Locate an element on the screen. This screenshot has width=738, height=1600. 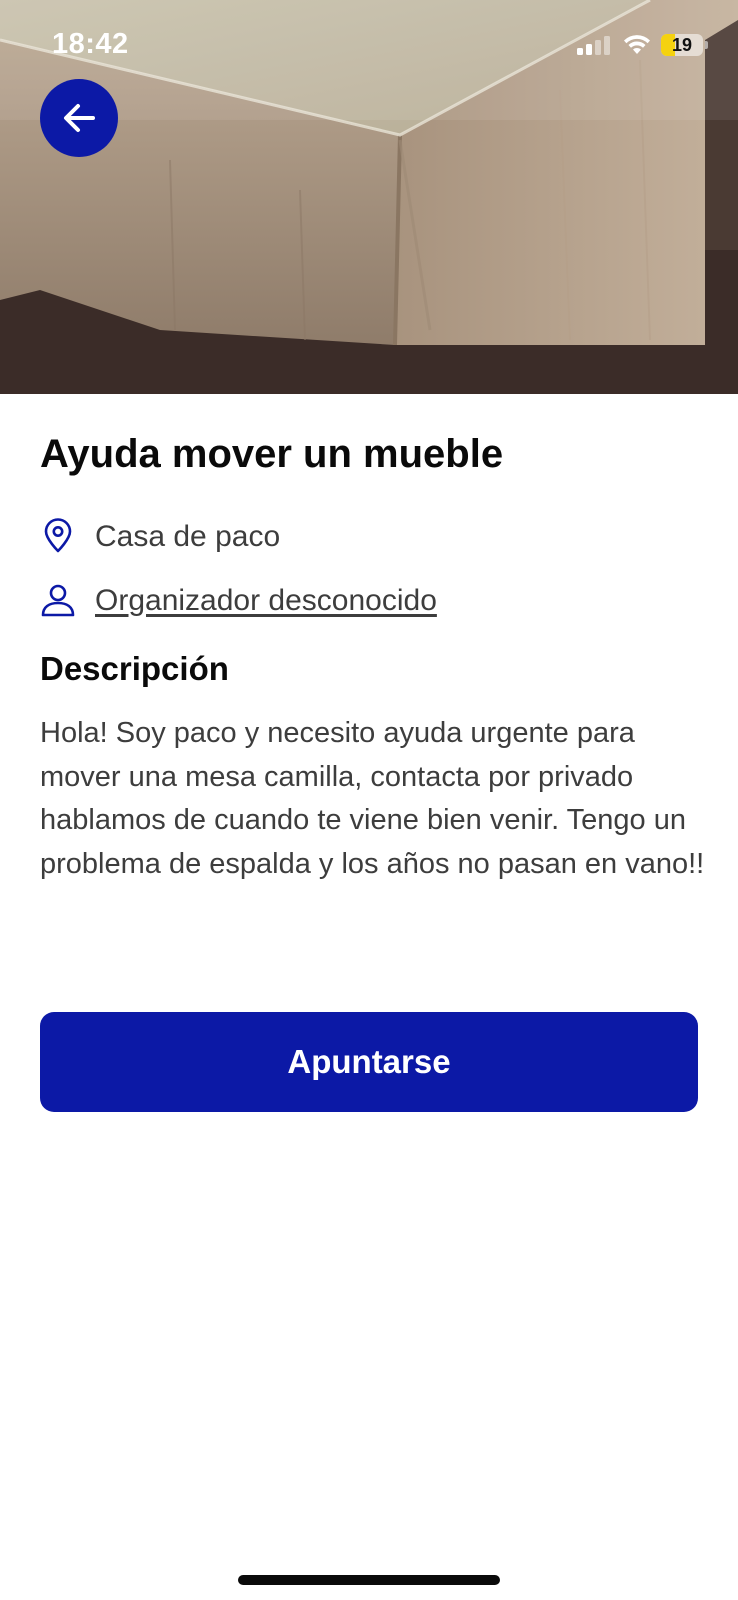
location-row: Casa de paco is located at coordinates (370, 536).